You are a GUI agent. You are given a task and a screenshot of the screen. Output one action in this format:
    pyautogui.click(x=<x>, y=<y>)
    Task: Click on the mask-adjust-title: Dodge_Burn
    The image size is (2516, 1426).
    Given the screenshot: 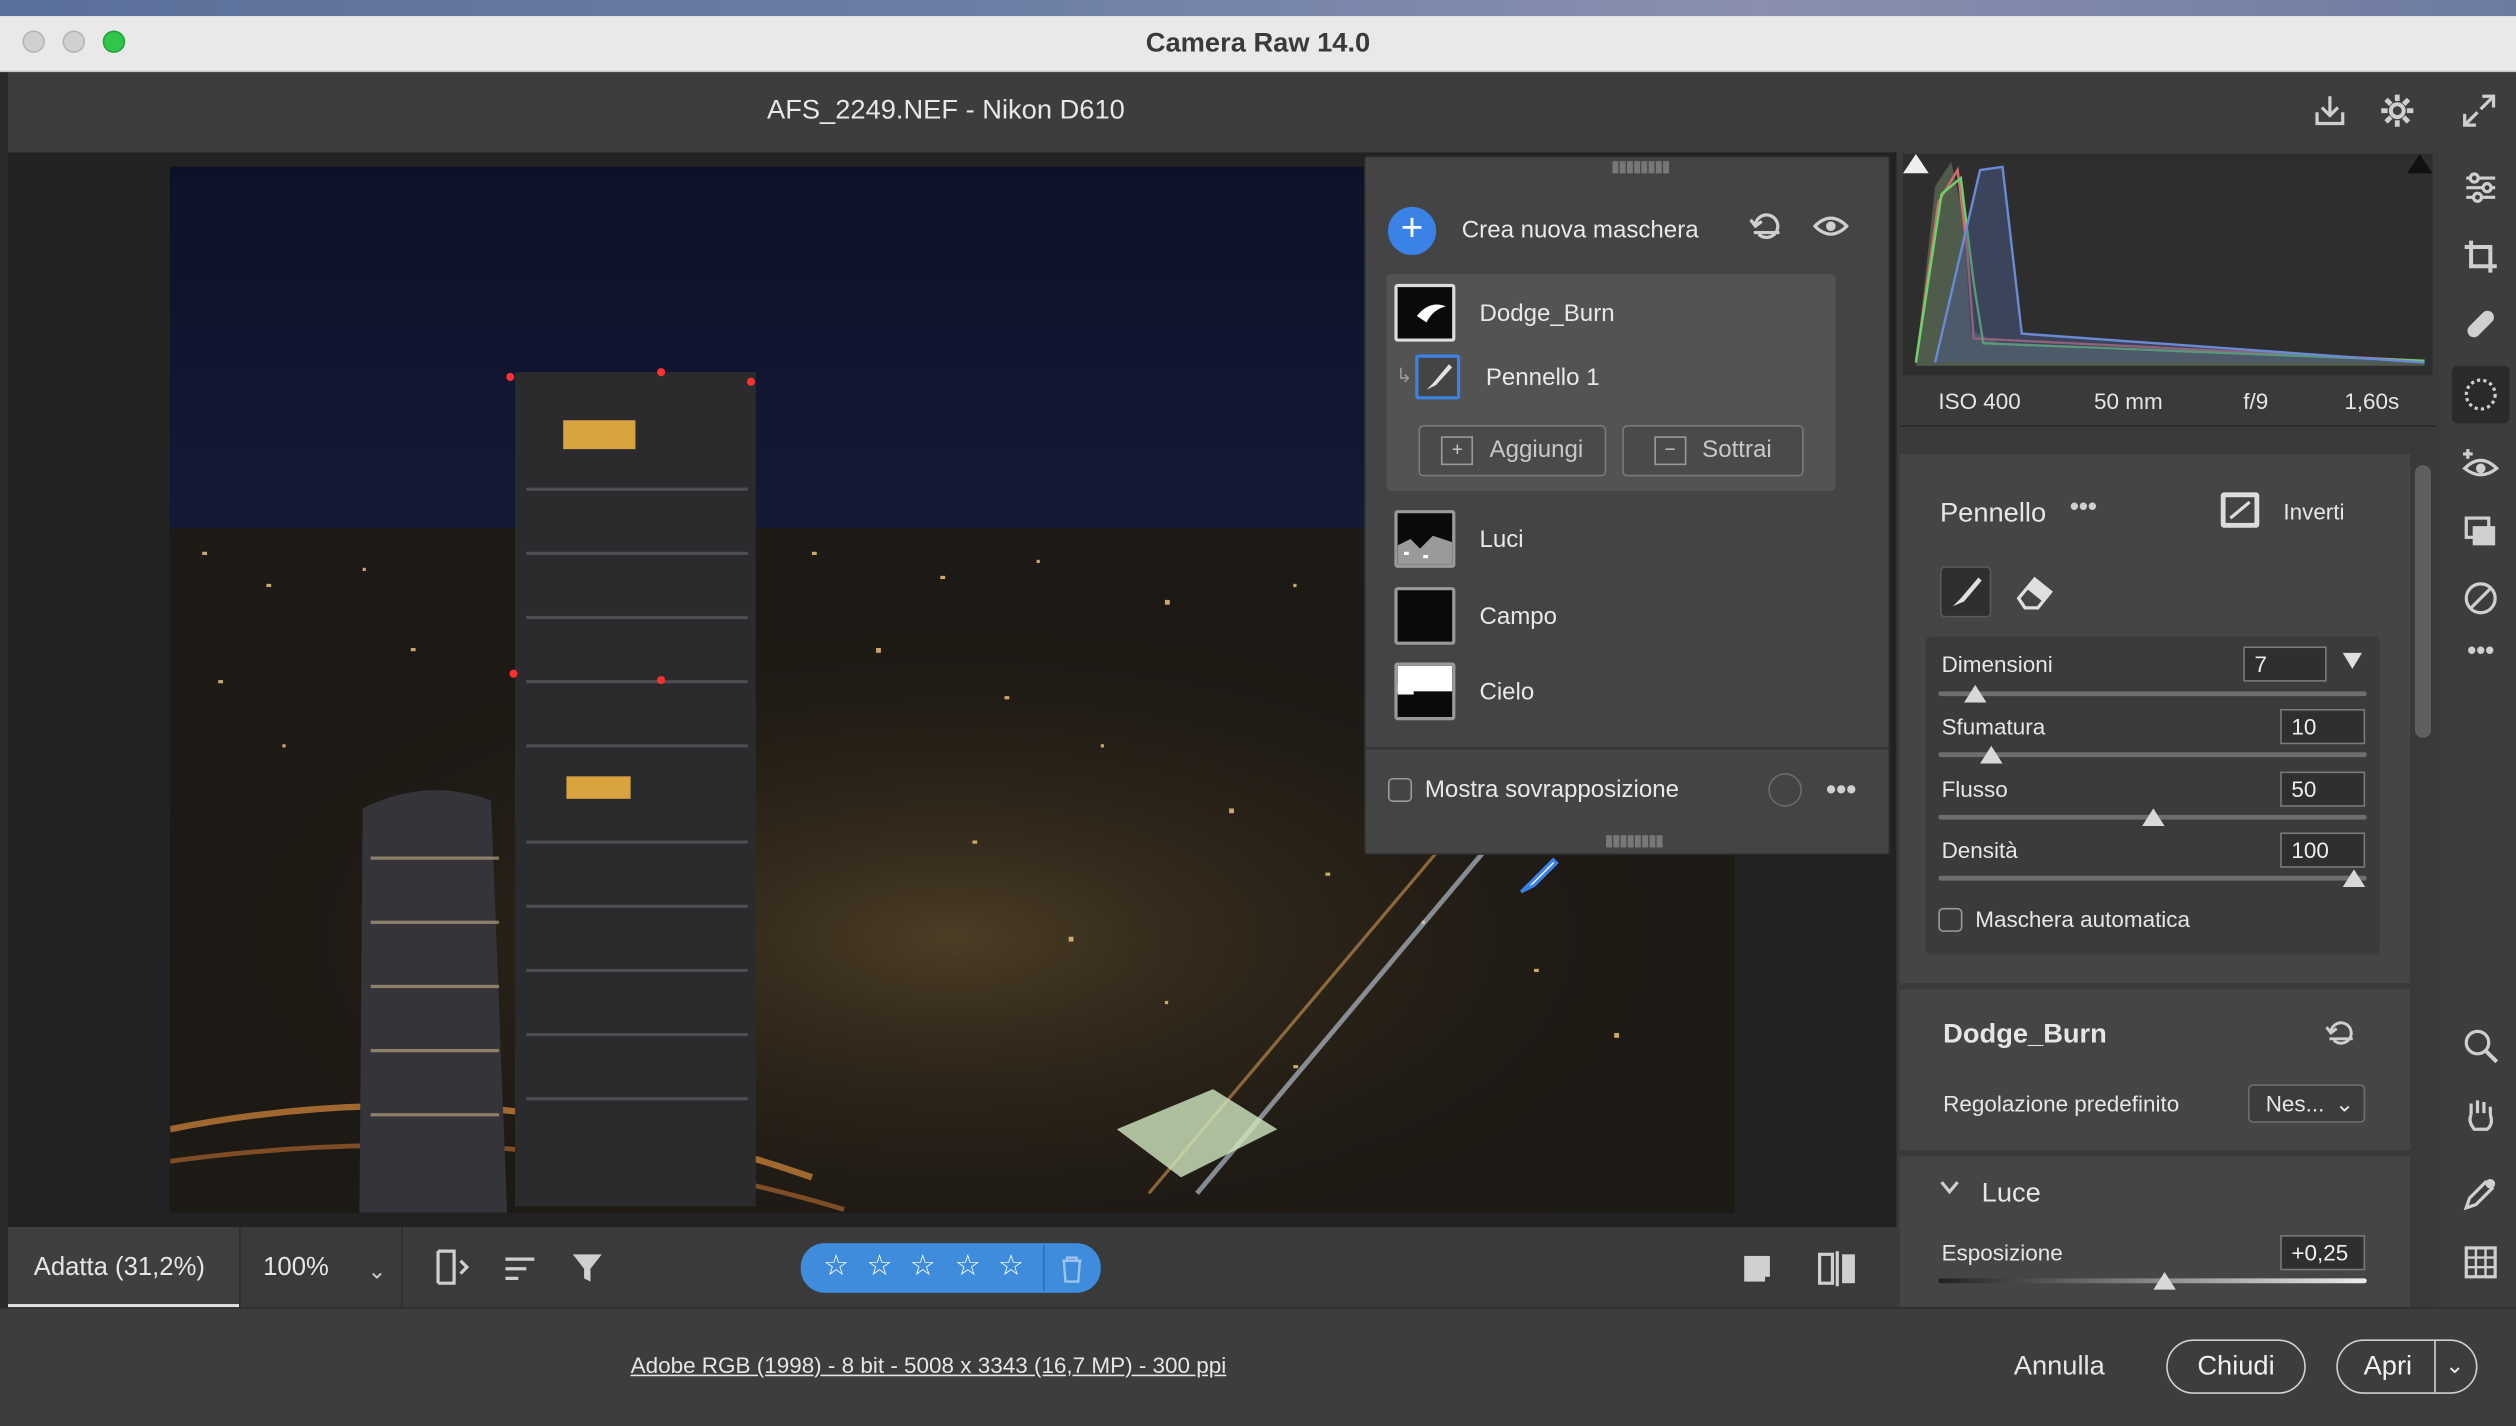 What is the action you would take?
    pyautogui.click(x=2025, y=1034)
    